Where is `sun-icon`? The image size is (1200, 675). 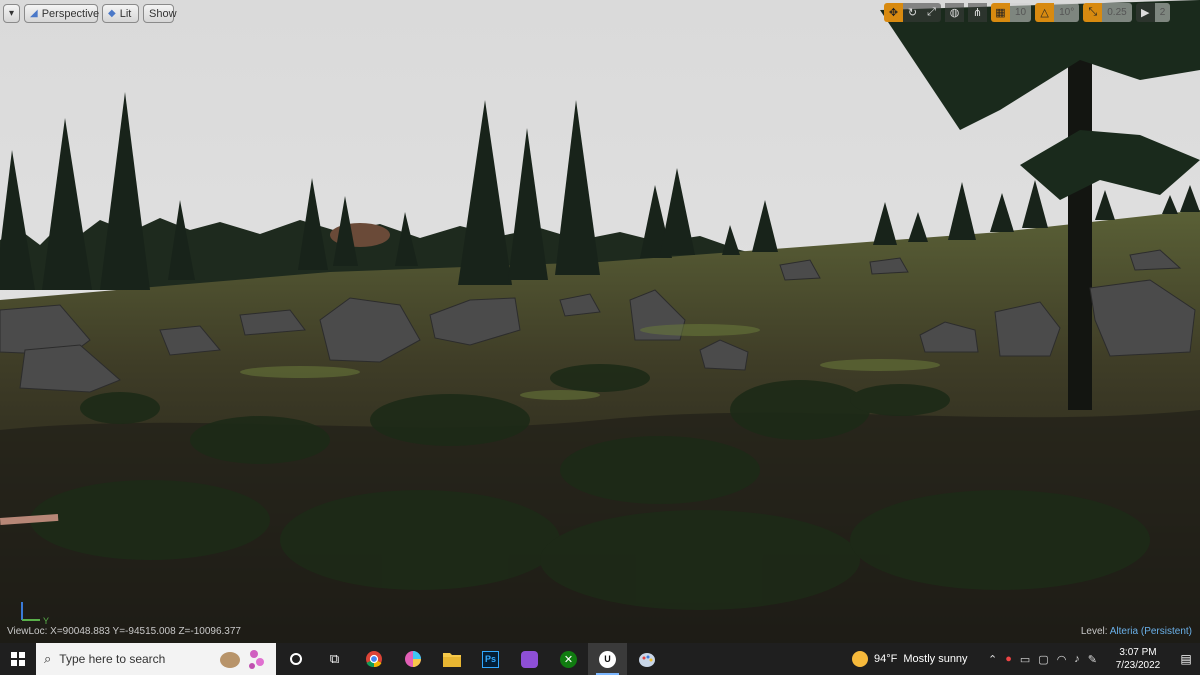 sun-icon is located at coordinates (860, 659).